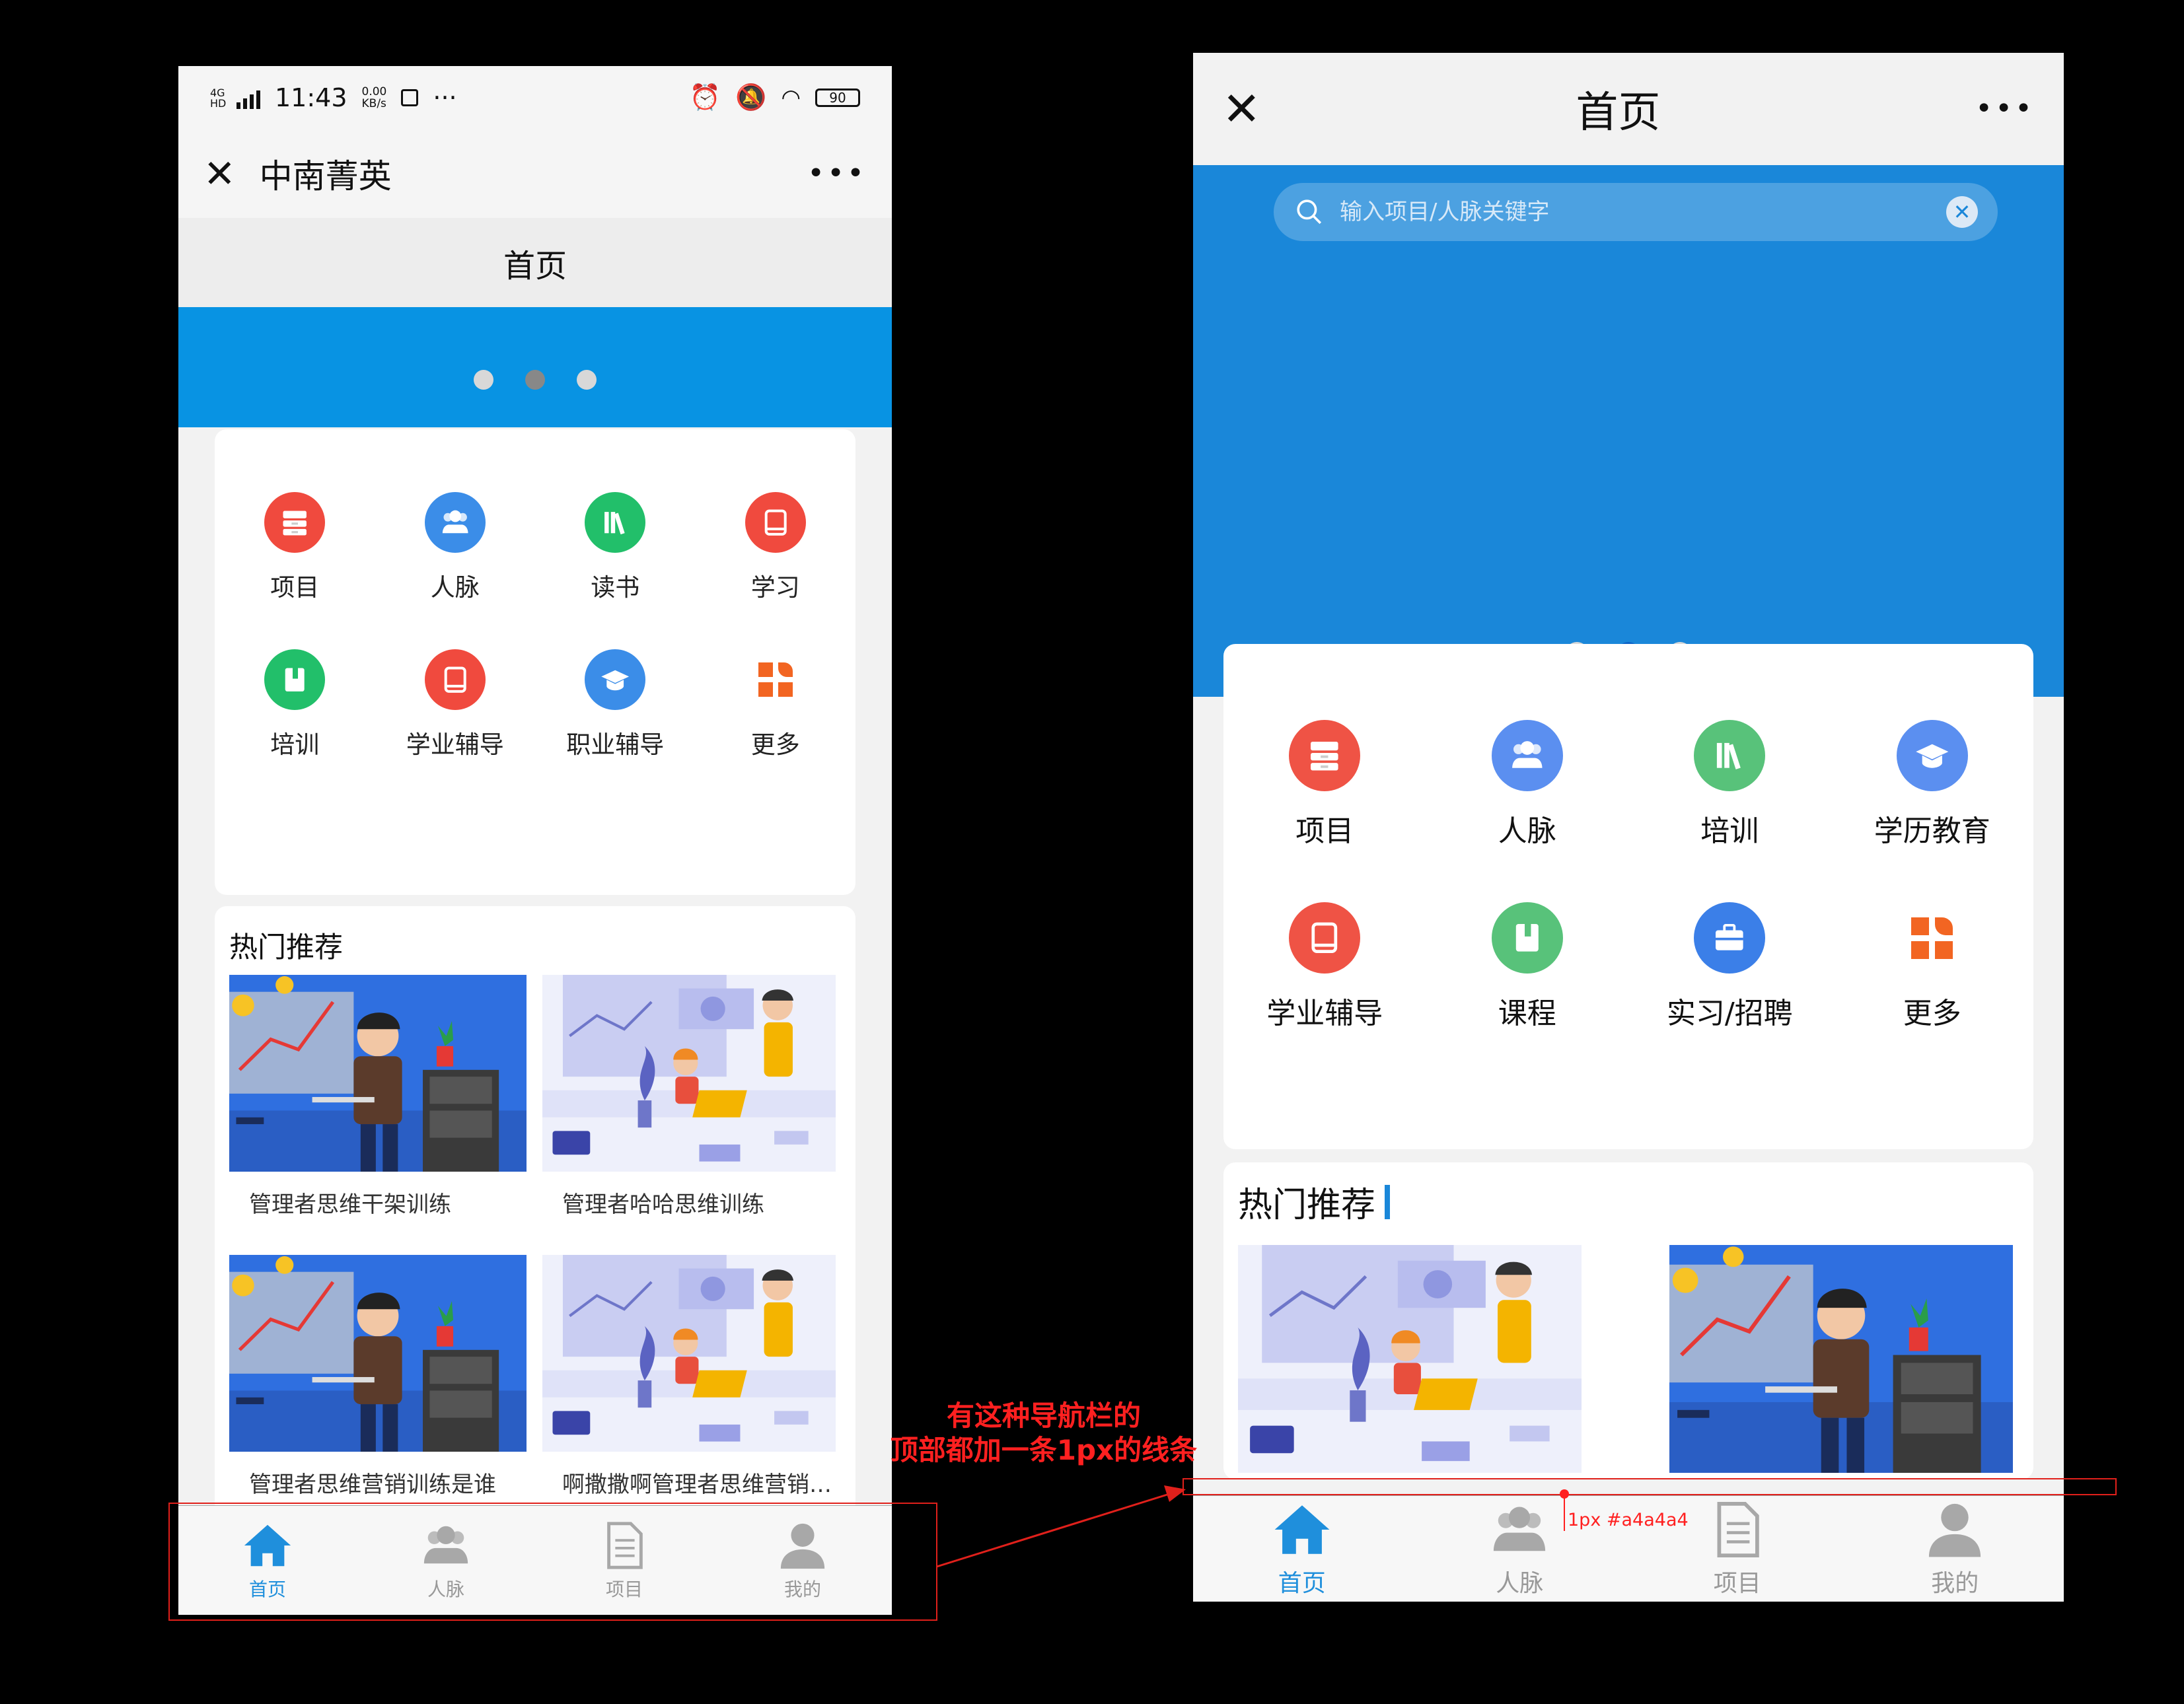 This screenshot has width=2184, height=1704. I want to click on annotation-note: 有这种导航栏的 顶部都加一条1px的线条, so click(1044, 1433).